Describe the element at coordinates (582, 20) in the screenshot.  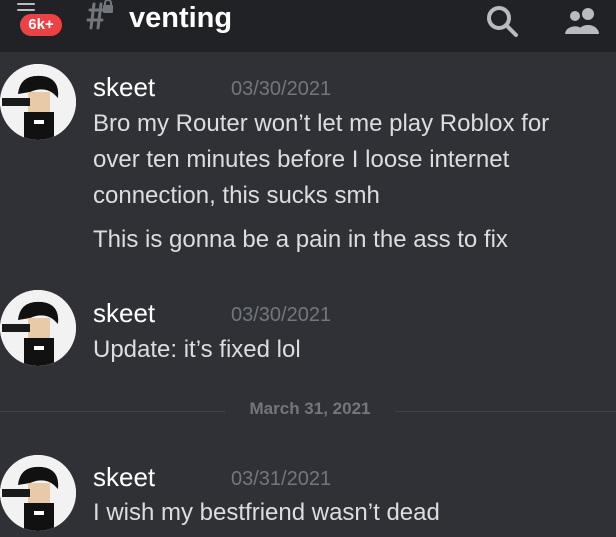
I see `members-icon` at that location.